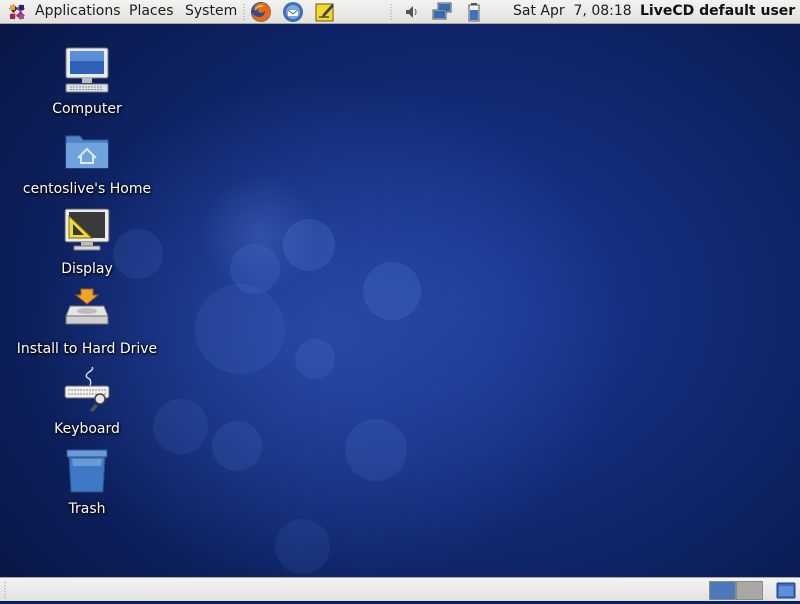 The height and width of the screenshot is (604, 800). Describe the element at coordinates (293, 12) in the screenshot. I see `mail-client-icon` at that location.